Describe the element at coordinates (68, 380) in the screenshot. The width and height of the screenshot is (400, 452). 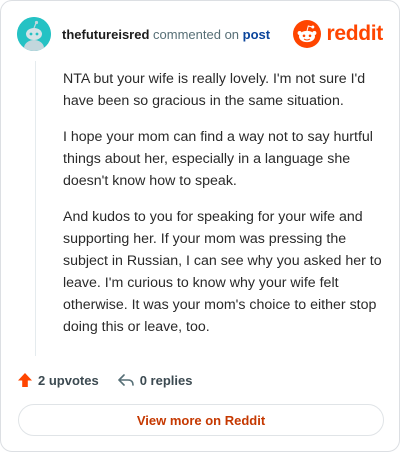
I see `upvote-count: 2 upvotes` at that location.